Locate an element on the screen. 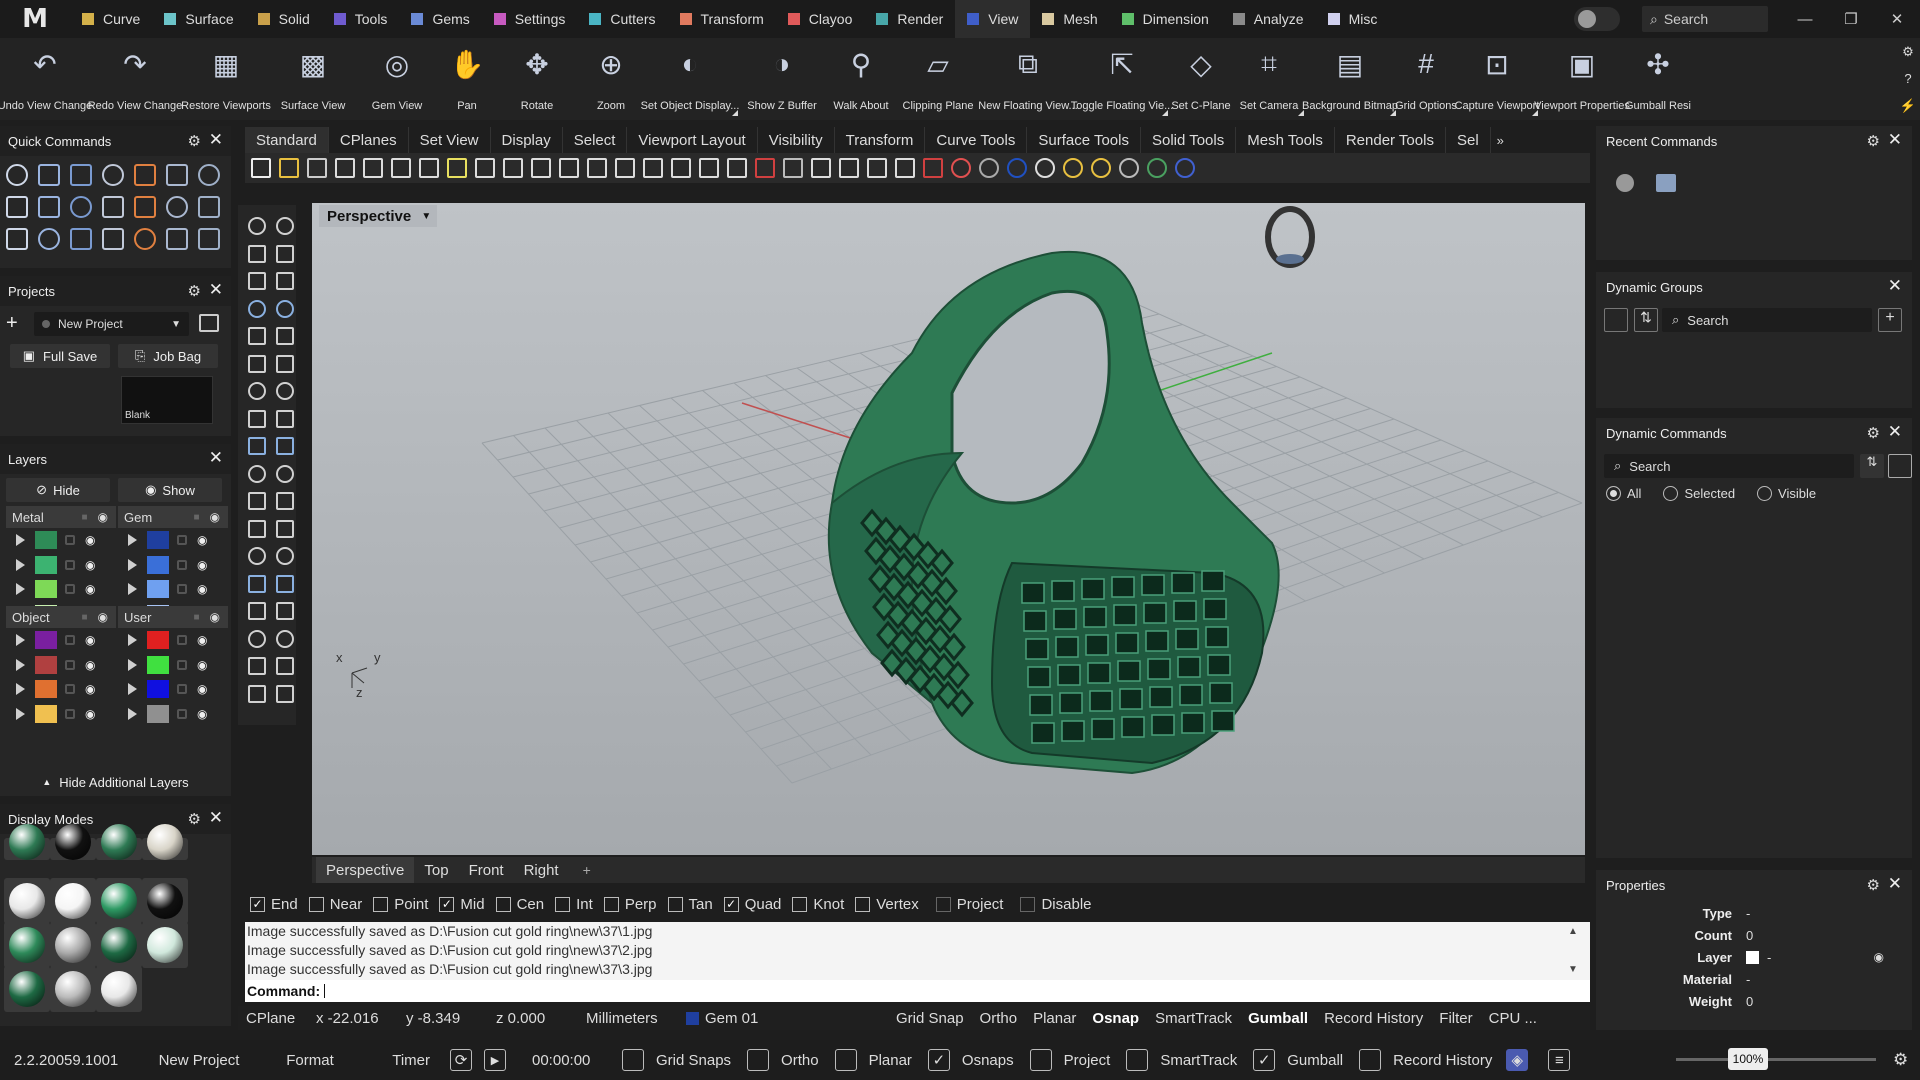 Image resolution: width=1920 pixels, height=1080 pixels. theme-icon: ◈ is located at coordinates (1517, 1060).